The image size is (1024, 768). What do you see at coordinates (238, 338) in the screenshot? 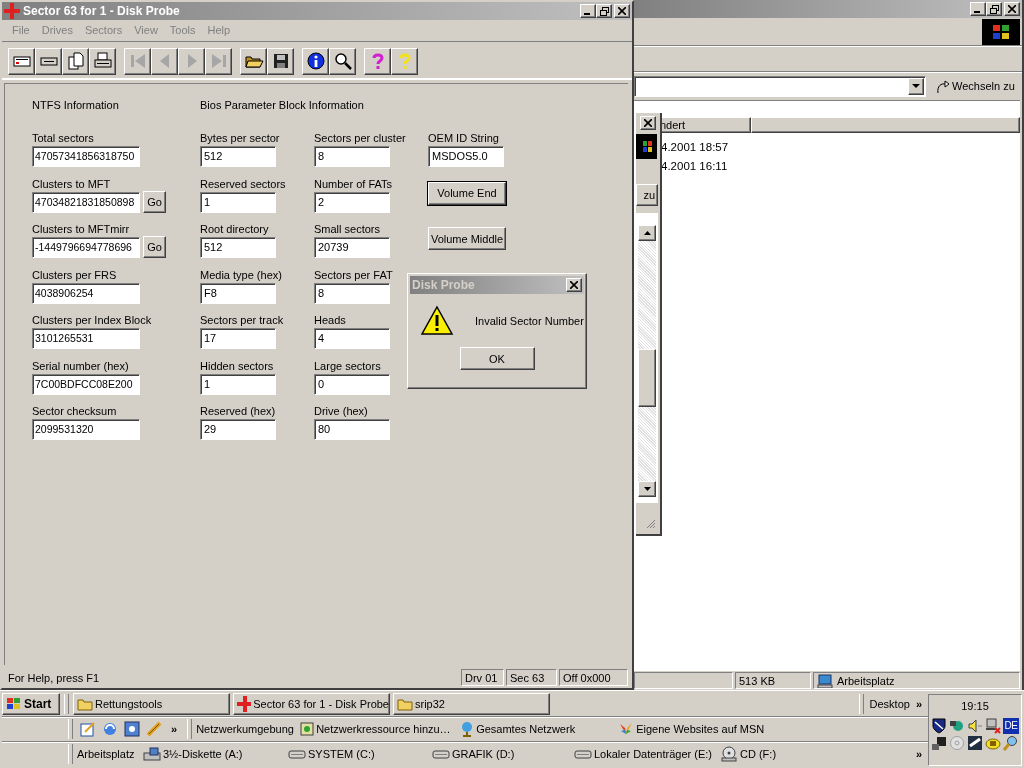
I see `text-field: 17` at bounding box center [238, 338].